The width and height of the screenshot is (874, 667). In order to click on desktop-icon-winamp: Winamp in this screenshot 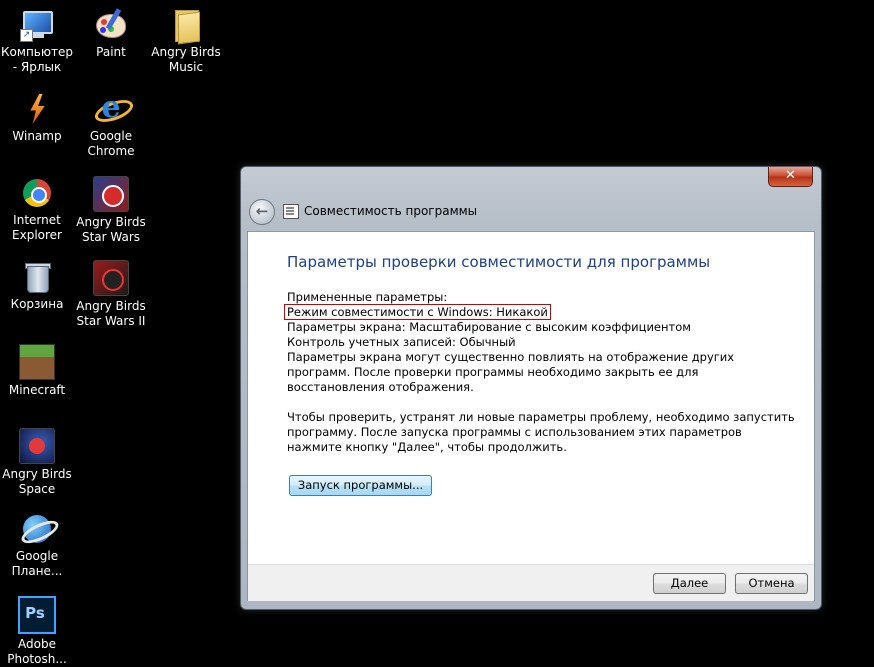, I will do `click(37, 118)`.